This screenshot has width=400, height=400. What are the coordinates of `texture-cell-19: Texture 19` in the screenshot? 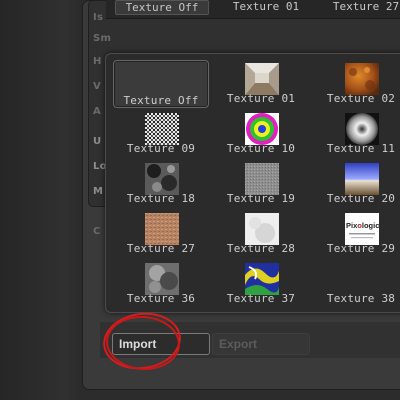 It's located at (261, 182).